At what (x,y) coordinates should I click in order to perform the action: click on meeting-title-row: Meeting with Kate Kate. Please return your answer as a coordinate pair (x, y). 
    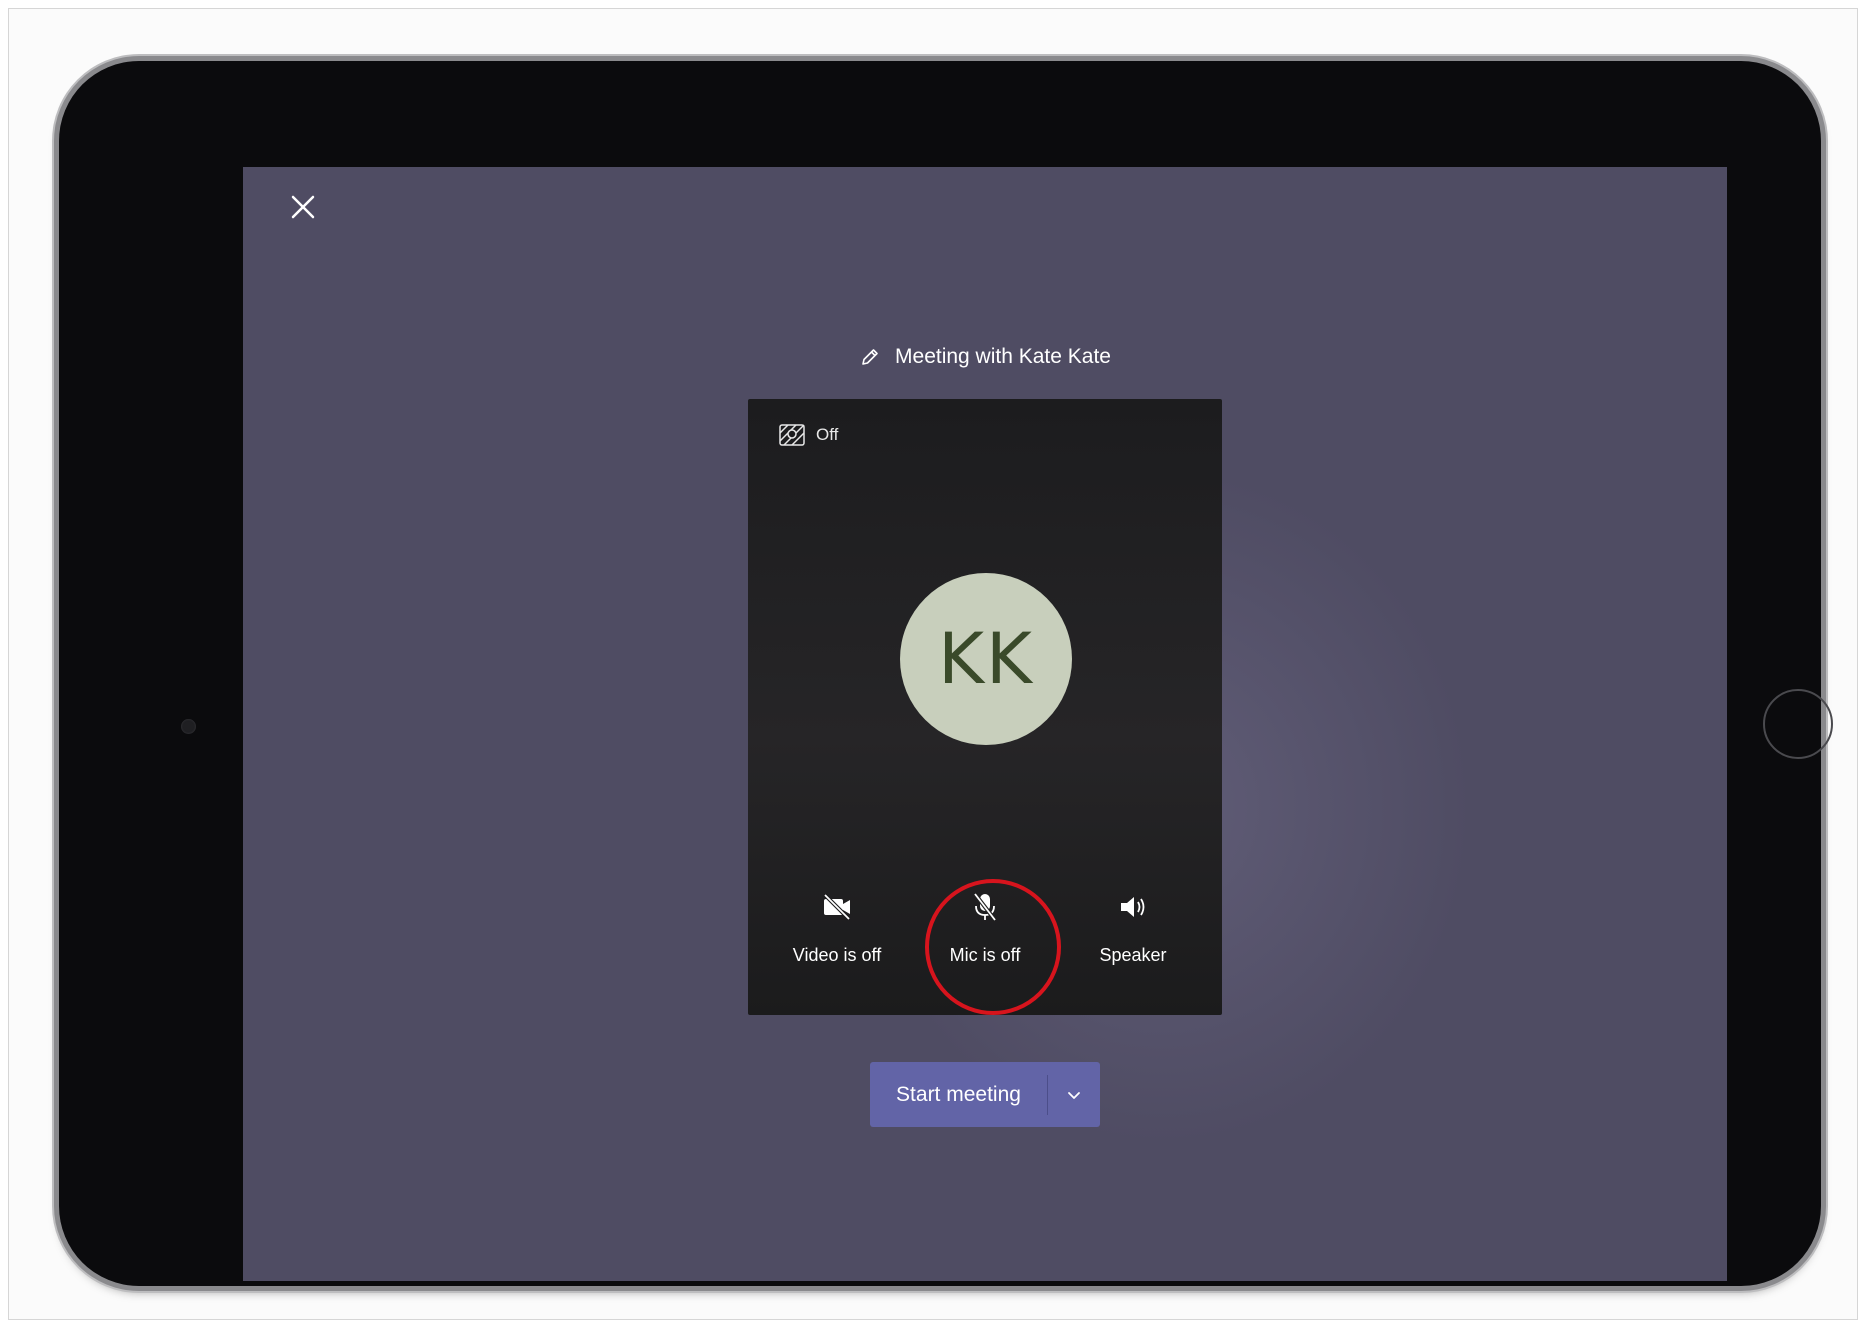
    Looking at the image, I should click on (985, 357).